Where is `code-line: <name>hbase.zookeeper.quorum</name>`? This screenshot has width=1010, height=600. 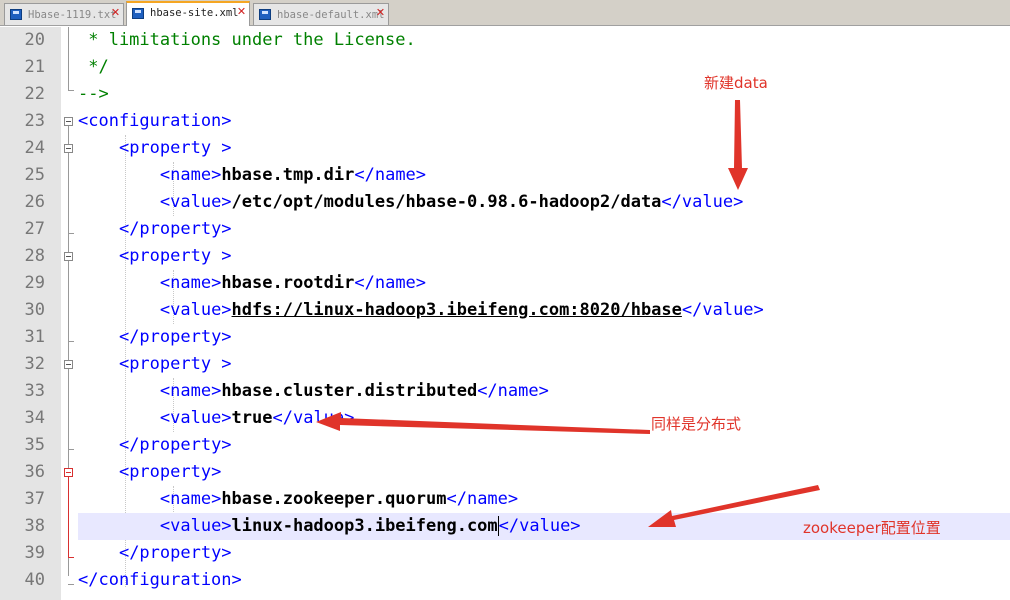 code-line: <name>hbase.zookeeper.quorum</name> is located at coordinates (544, 499).